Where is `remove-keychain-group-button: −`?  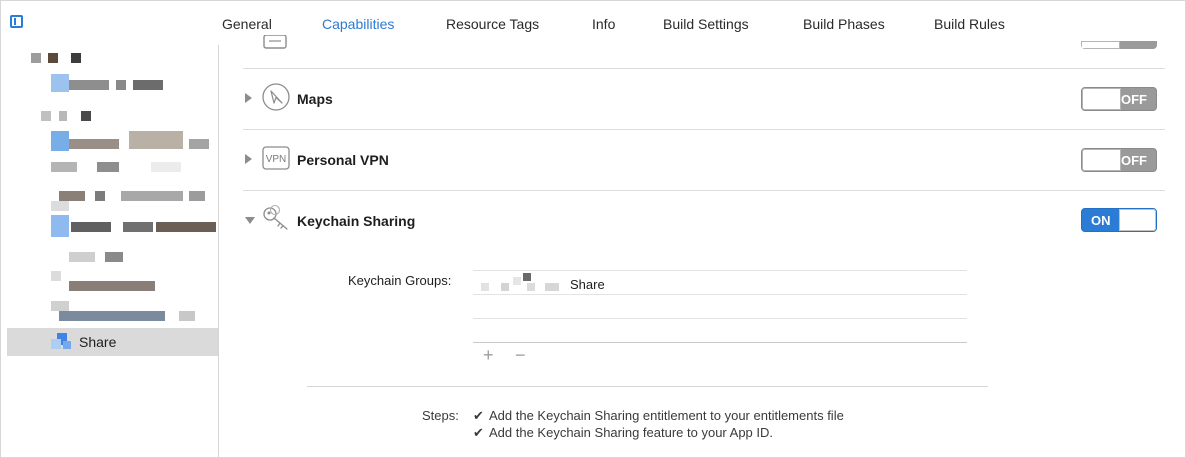 remove-keychain-group-button: − is located at coordinates (520, 355).